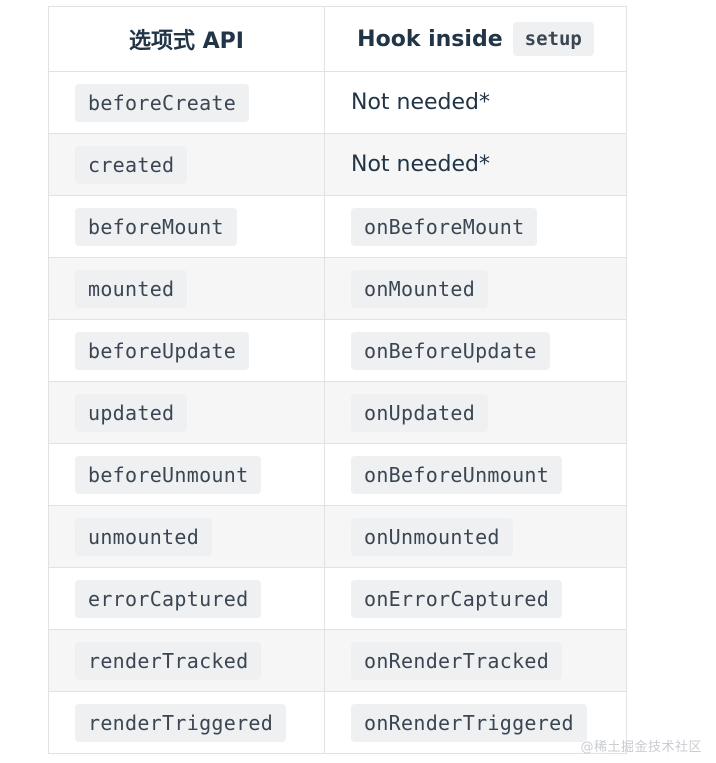  I want to click on hook-code: onMounted, so click(420, 288).